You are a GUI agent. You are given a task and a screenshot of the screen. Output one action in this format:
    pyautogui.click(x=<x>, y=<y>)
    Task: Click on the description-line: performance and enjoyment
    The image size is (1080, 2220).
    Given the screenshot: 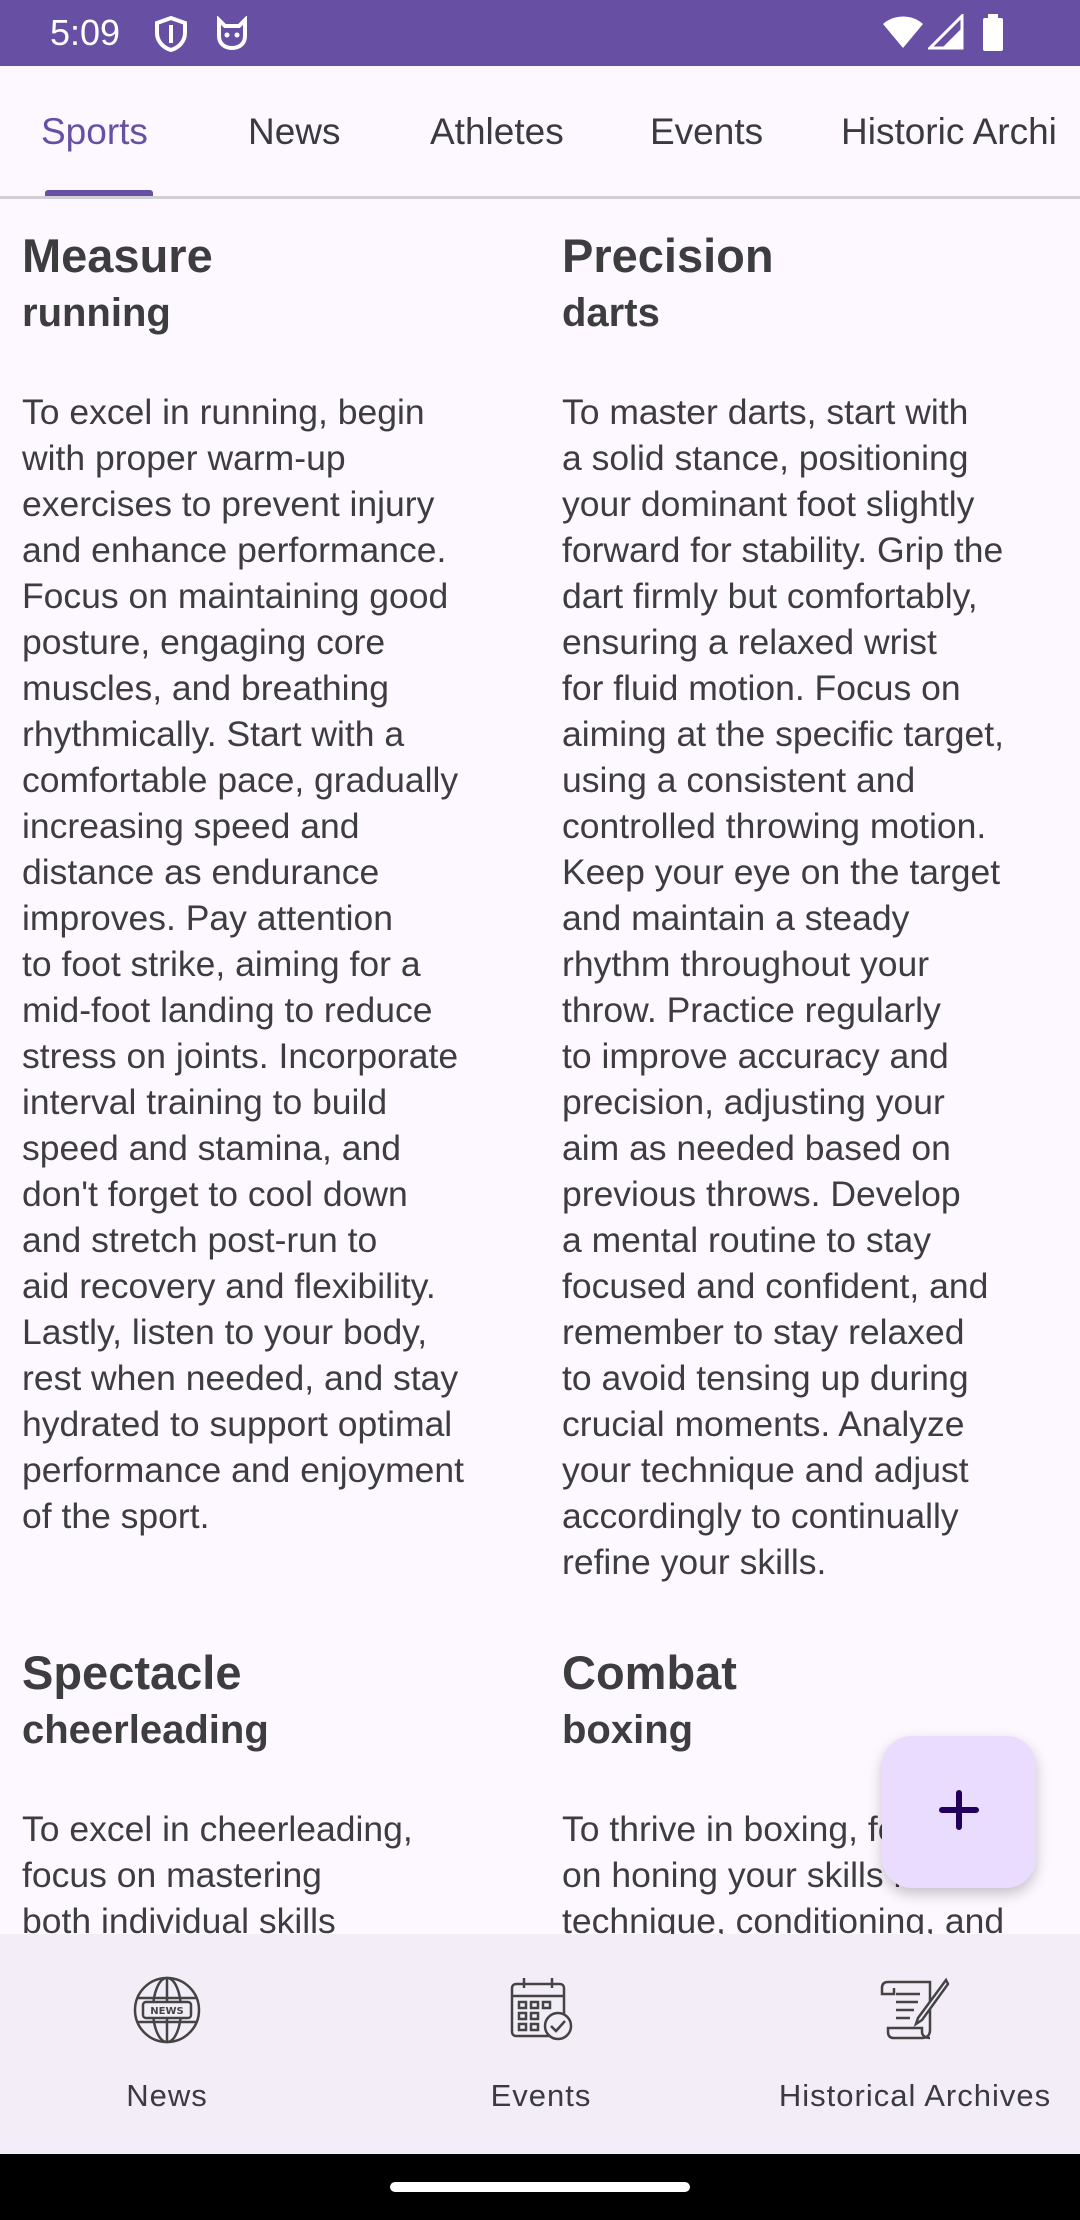 What is the action you would take?
    pyautogui.click(x=243, y=1470)
    